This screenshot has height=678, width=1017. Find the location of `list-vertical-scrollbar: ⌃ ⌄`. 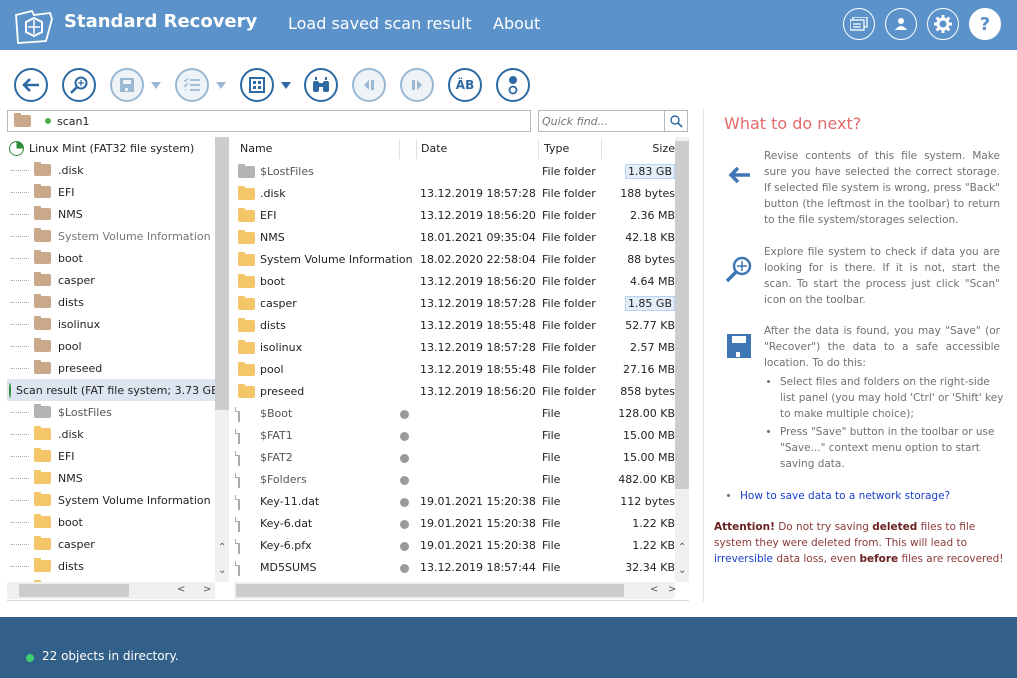

list-vertical-scrollbar: ⌃ ⌄ is located at coordinates (682, 359).